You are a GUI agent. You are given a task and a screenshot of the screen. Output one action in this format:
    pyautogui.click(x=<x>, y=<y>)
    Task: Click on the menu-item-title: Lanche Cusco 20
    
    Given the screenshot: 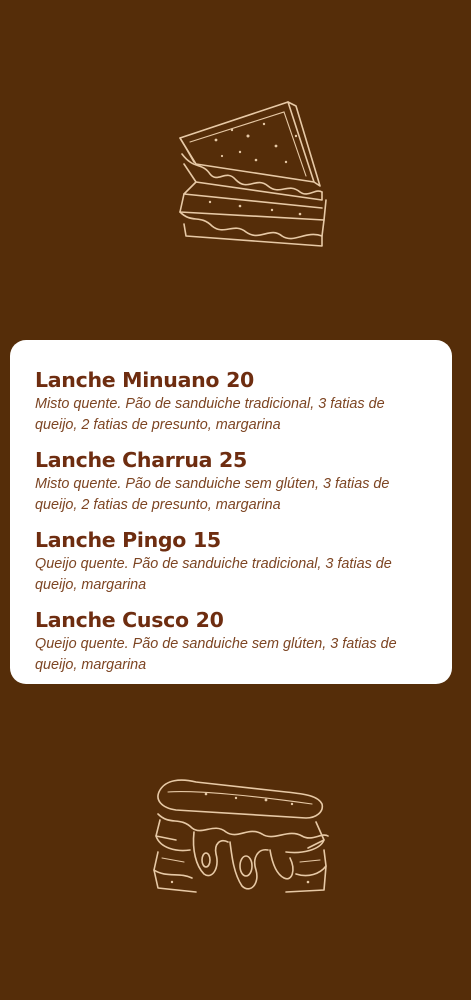 What is the action you would take?
    pyautogui.click(x=231, y=620)
    